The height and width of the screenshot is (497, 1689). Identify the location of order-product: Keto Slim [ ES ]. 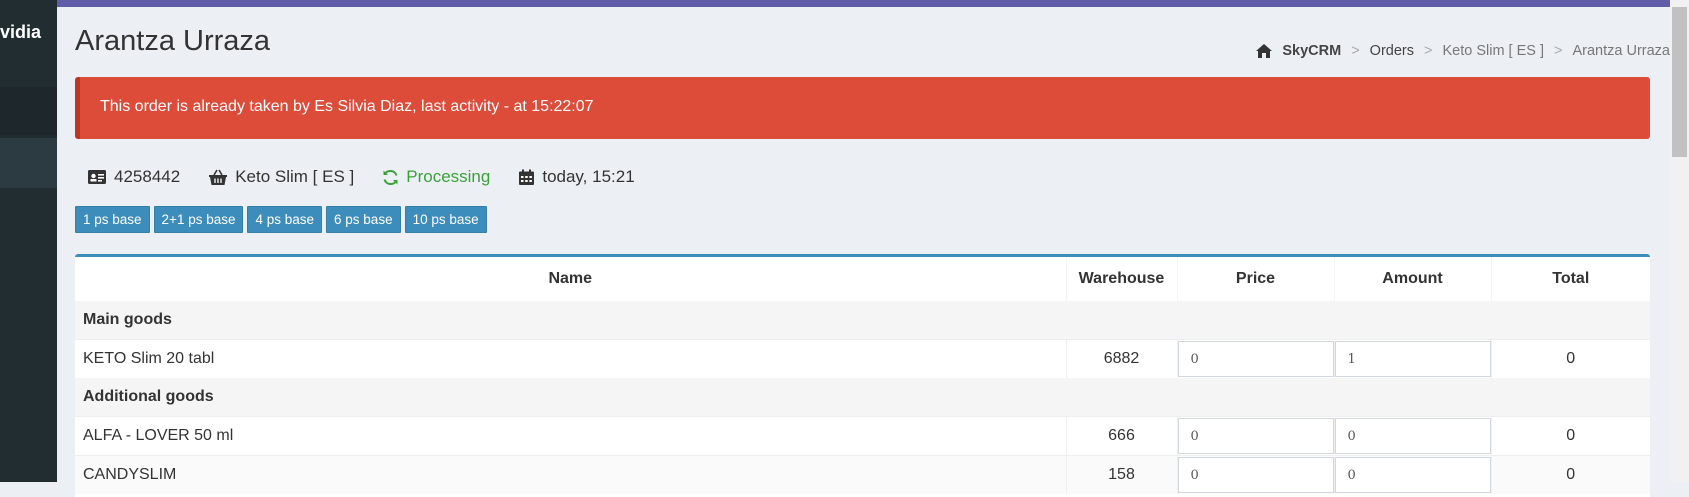
(281, 177).